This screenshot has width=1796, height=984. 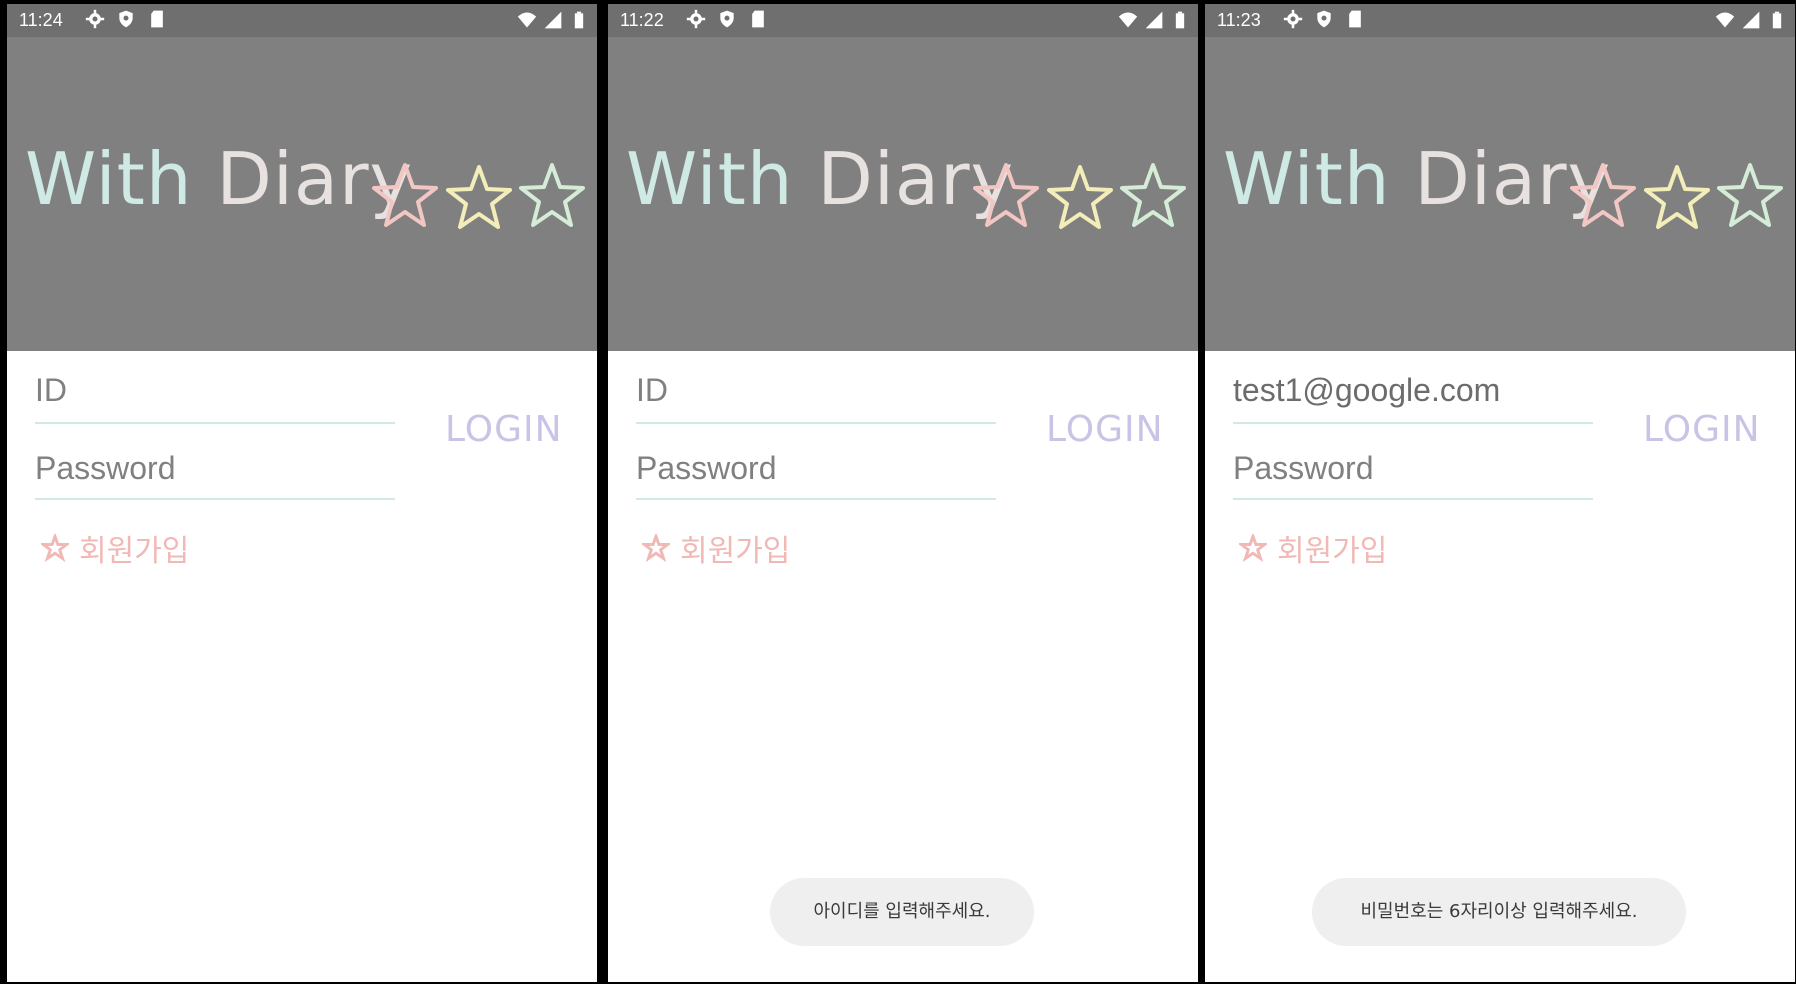 What do you see at coordinates (902, 912) in the screenshot?
I see `toast-message: 아이디를 입력해주세요.` at bounding box center [902, 912].